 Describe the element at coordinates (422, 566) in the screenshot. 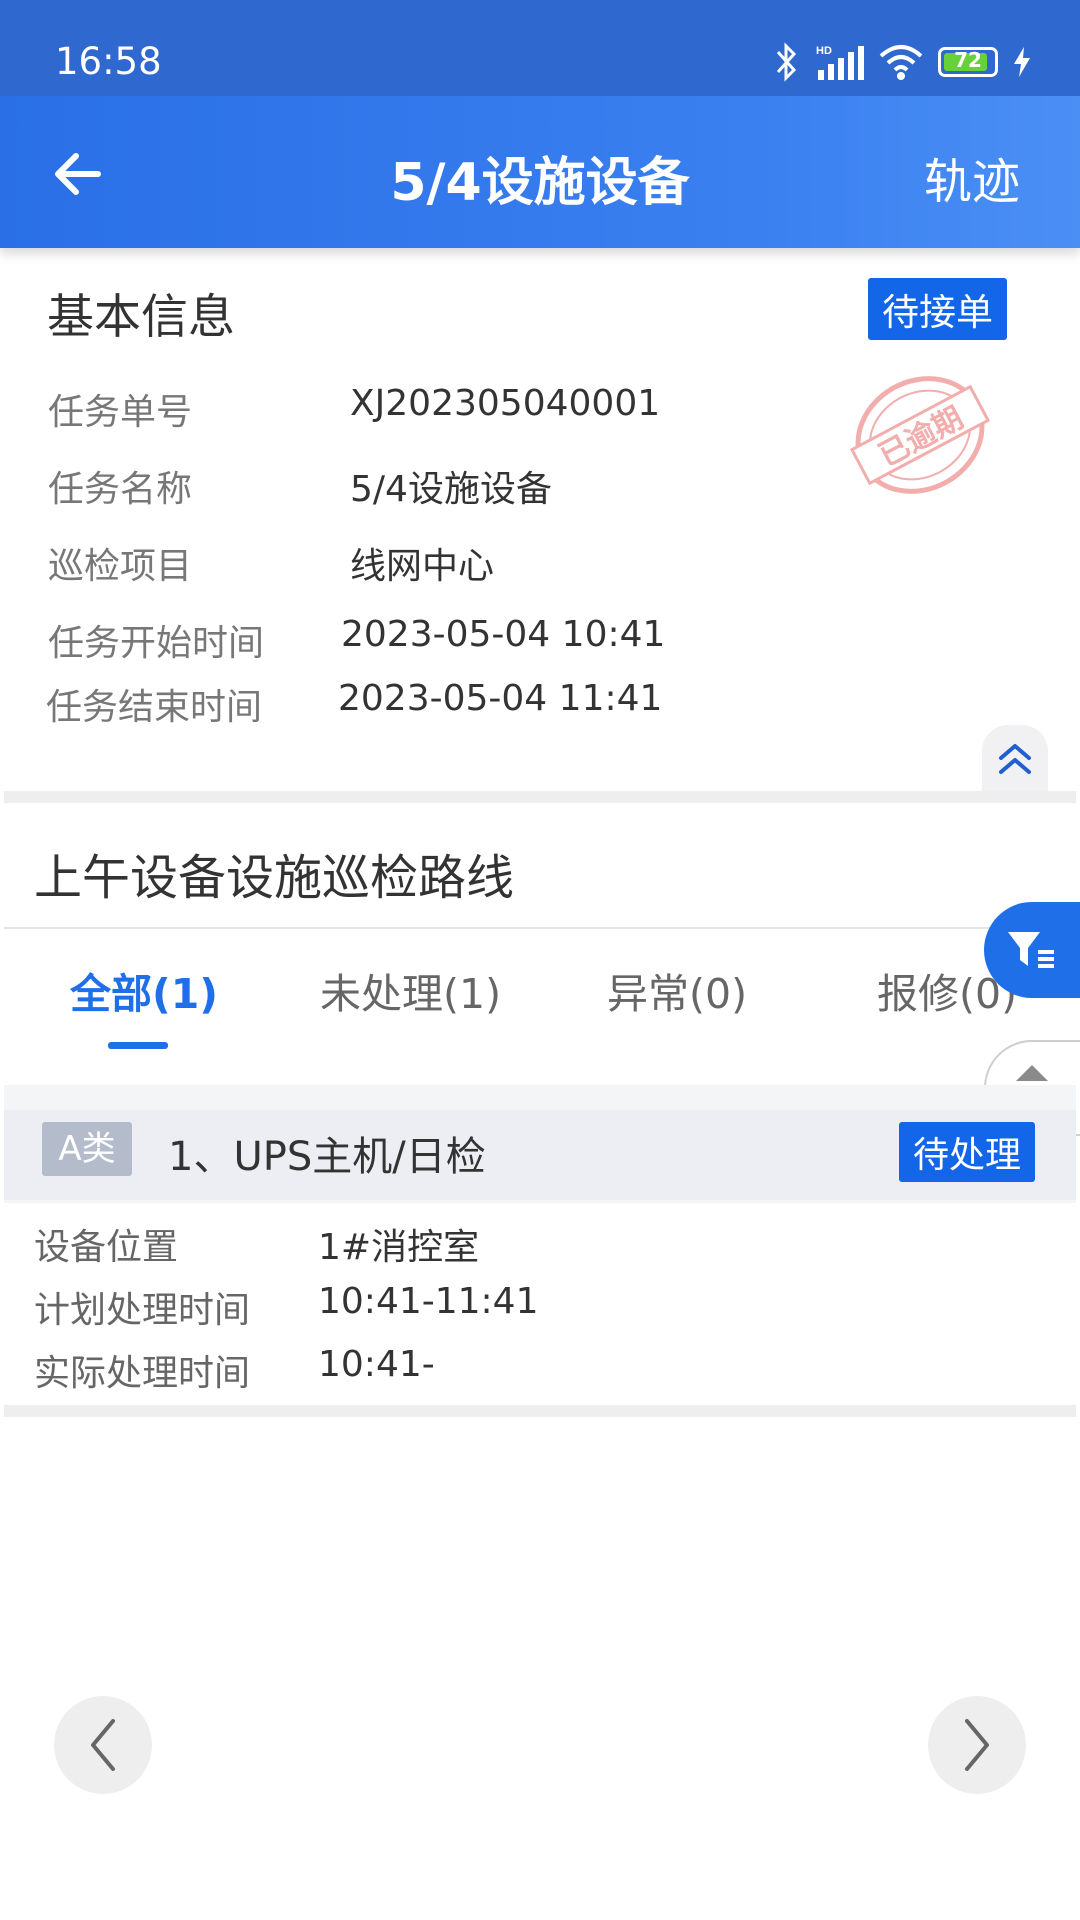

I see `inspection-project-value: 线网中心` at that location.